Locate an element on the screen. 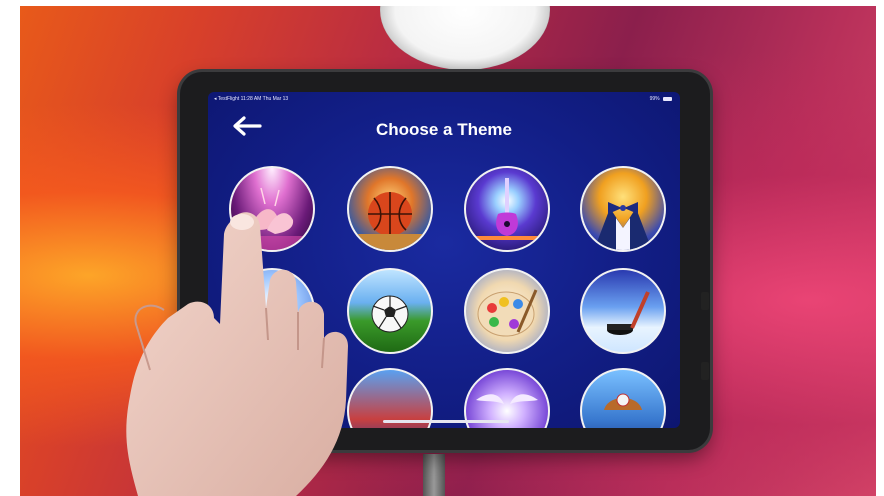 The image size is (884, 496). page-title: Choose a Theme is located at coordinates (444, 129).